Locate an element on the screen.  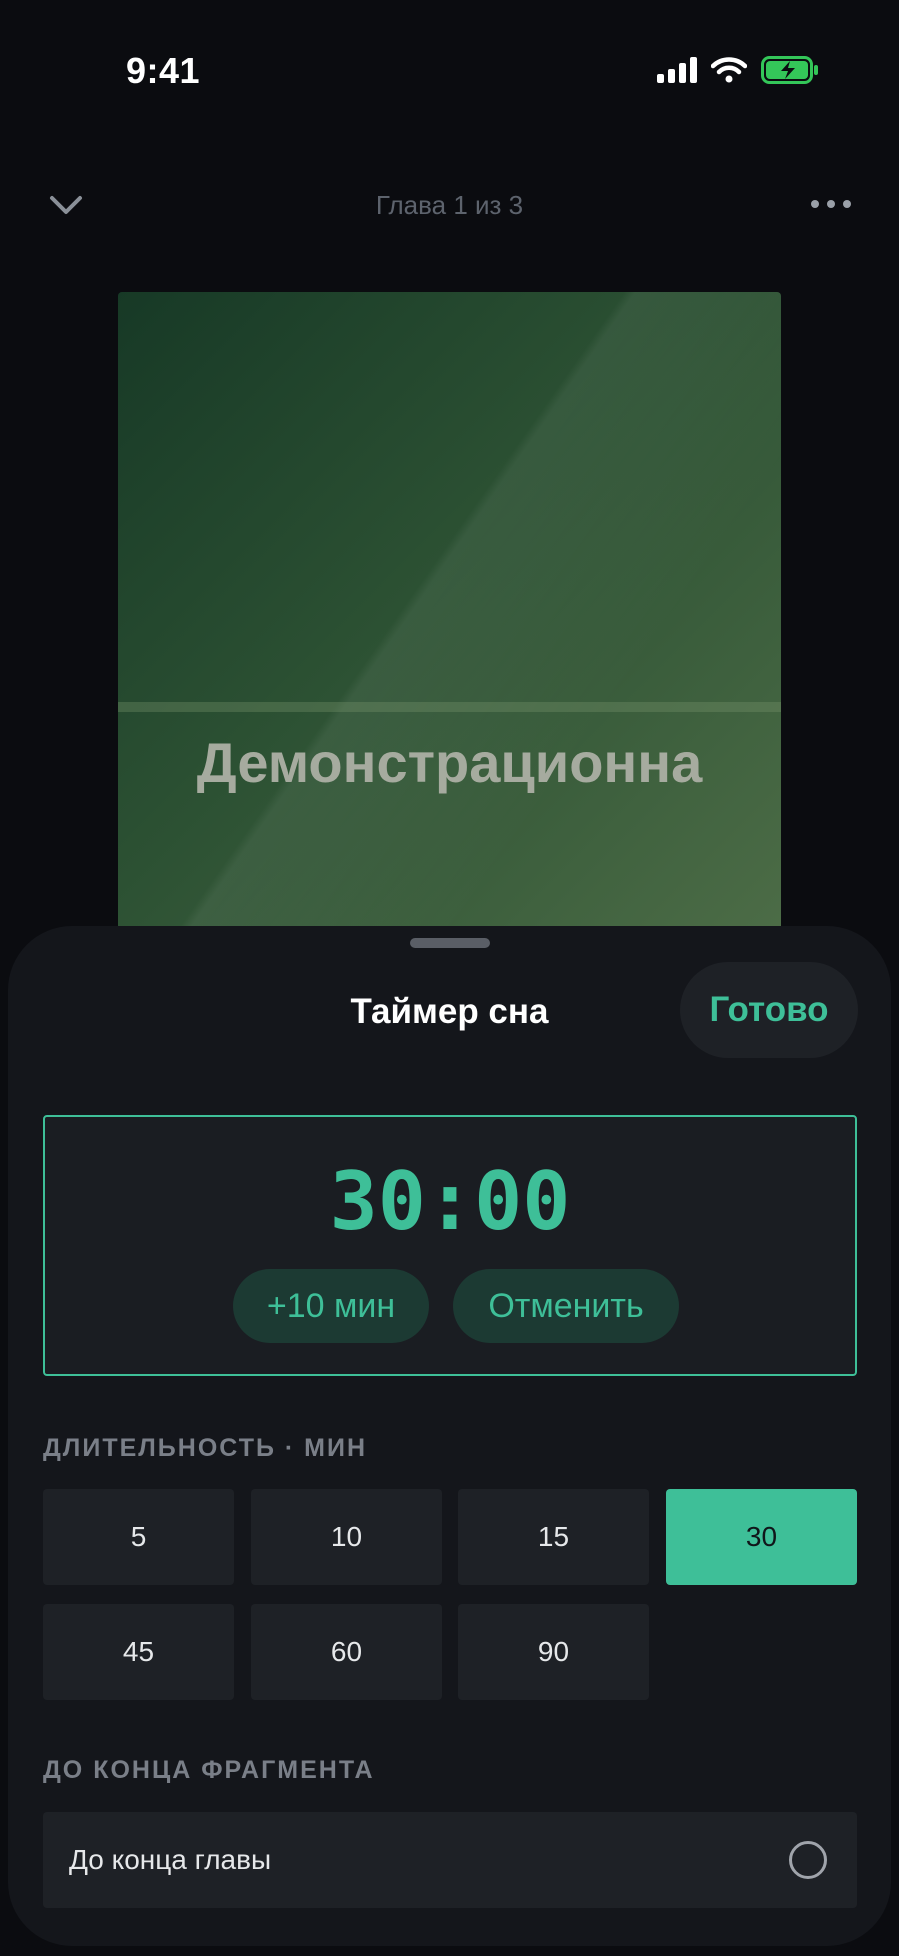
duration-chip-60: 60 is located at coordinates (346, 1652).